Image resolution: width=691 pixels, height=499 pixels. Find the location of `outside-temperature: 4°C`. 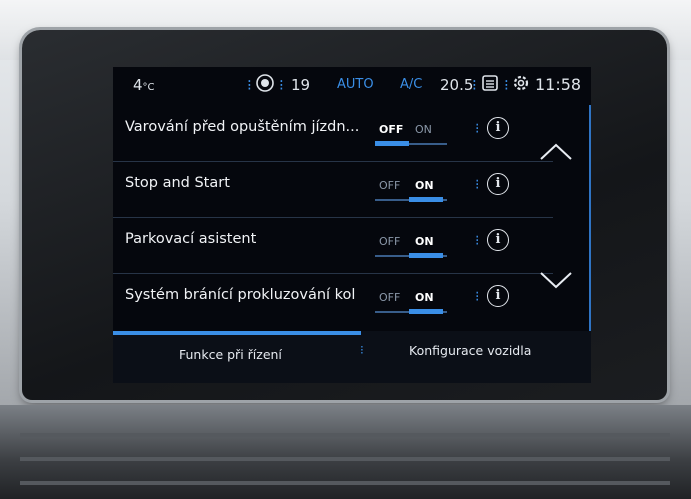

outside-temperature: 4°C is located at coordinates (144, 85).